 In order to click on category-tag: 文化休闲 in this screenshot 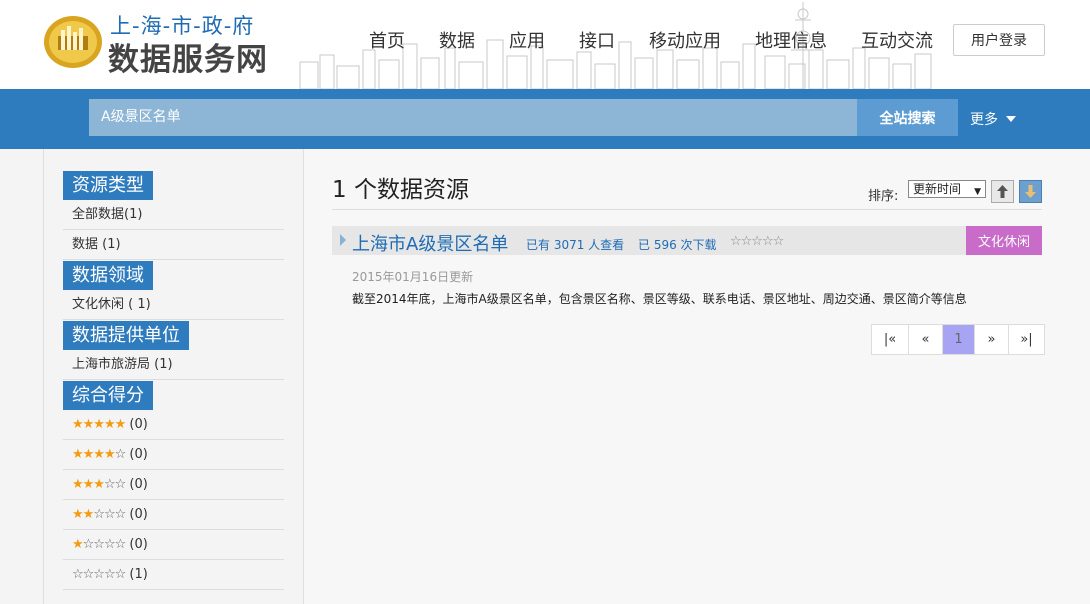, I will do `click(1004, 240)`.